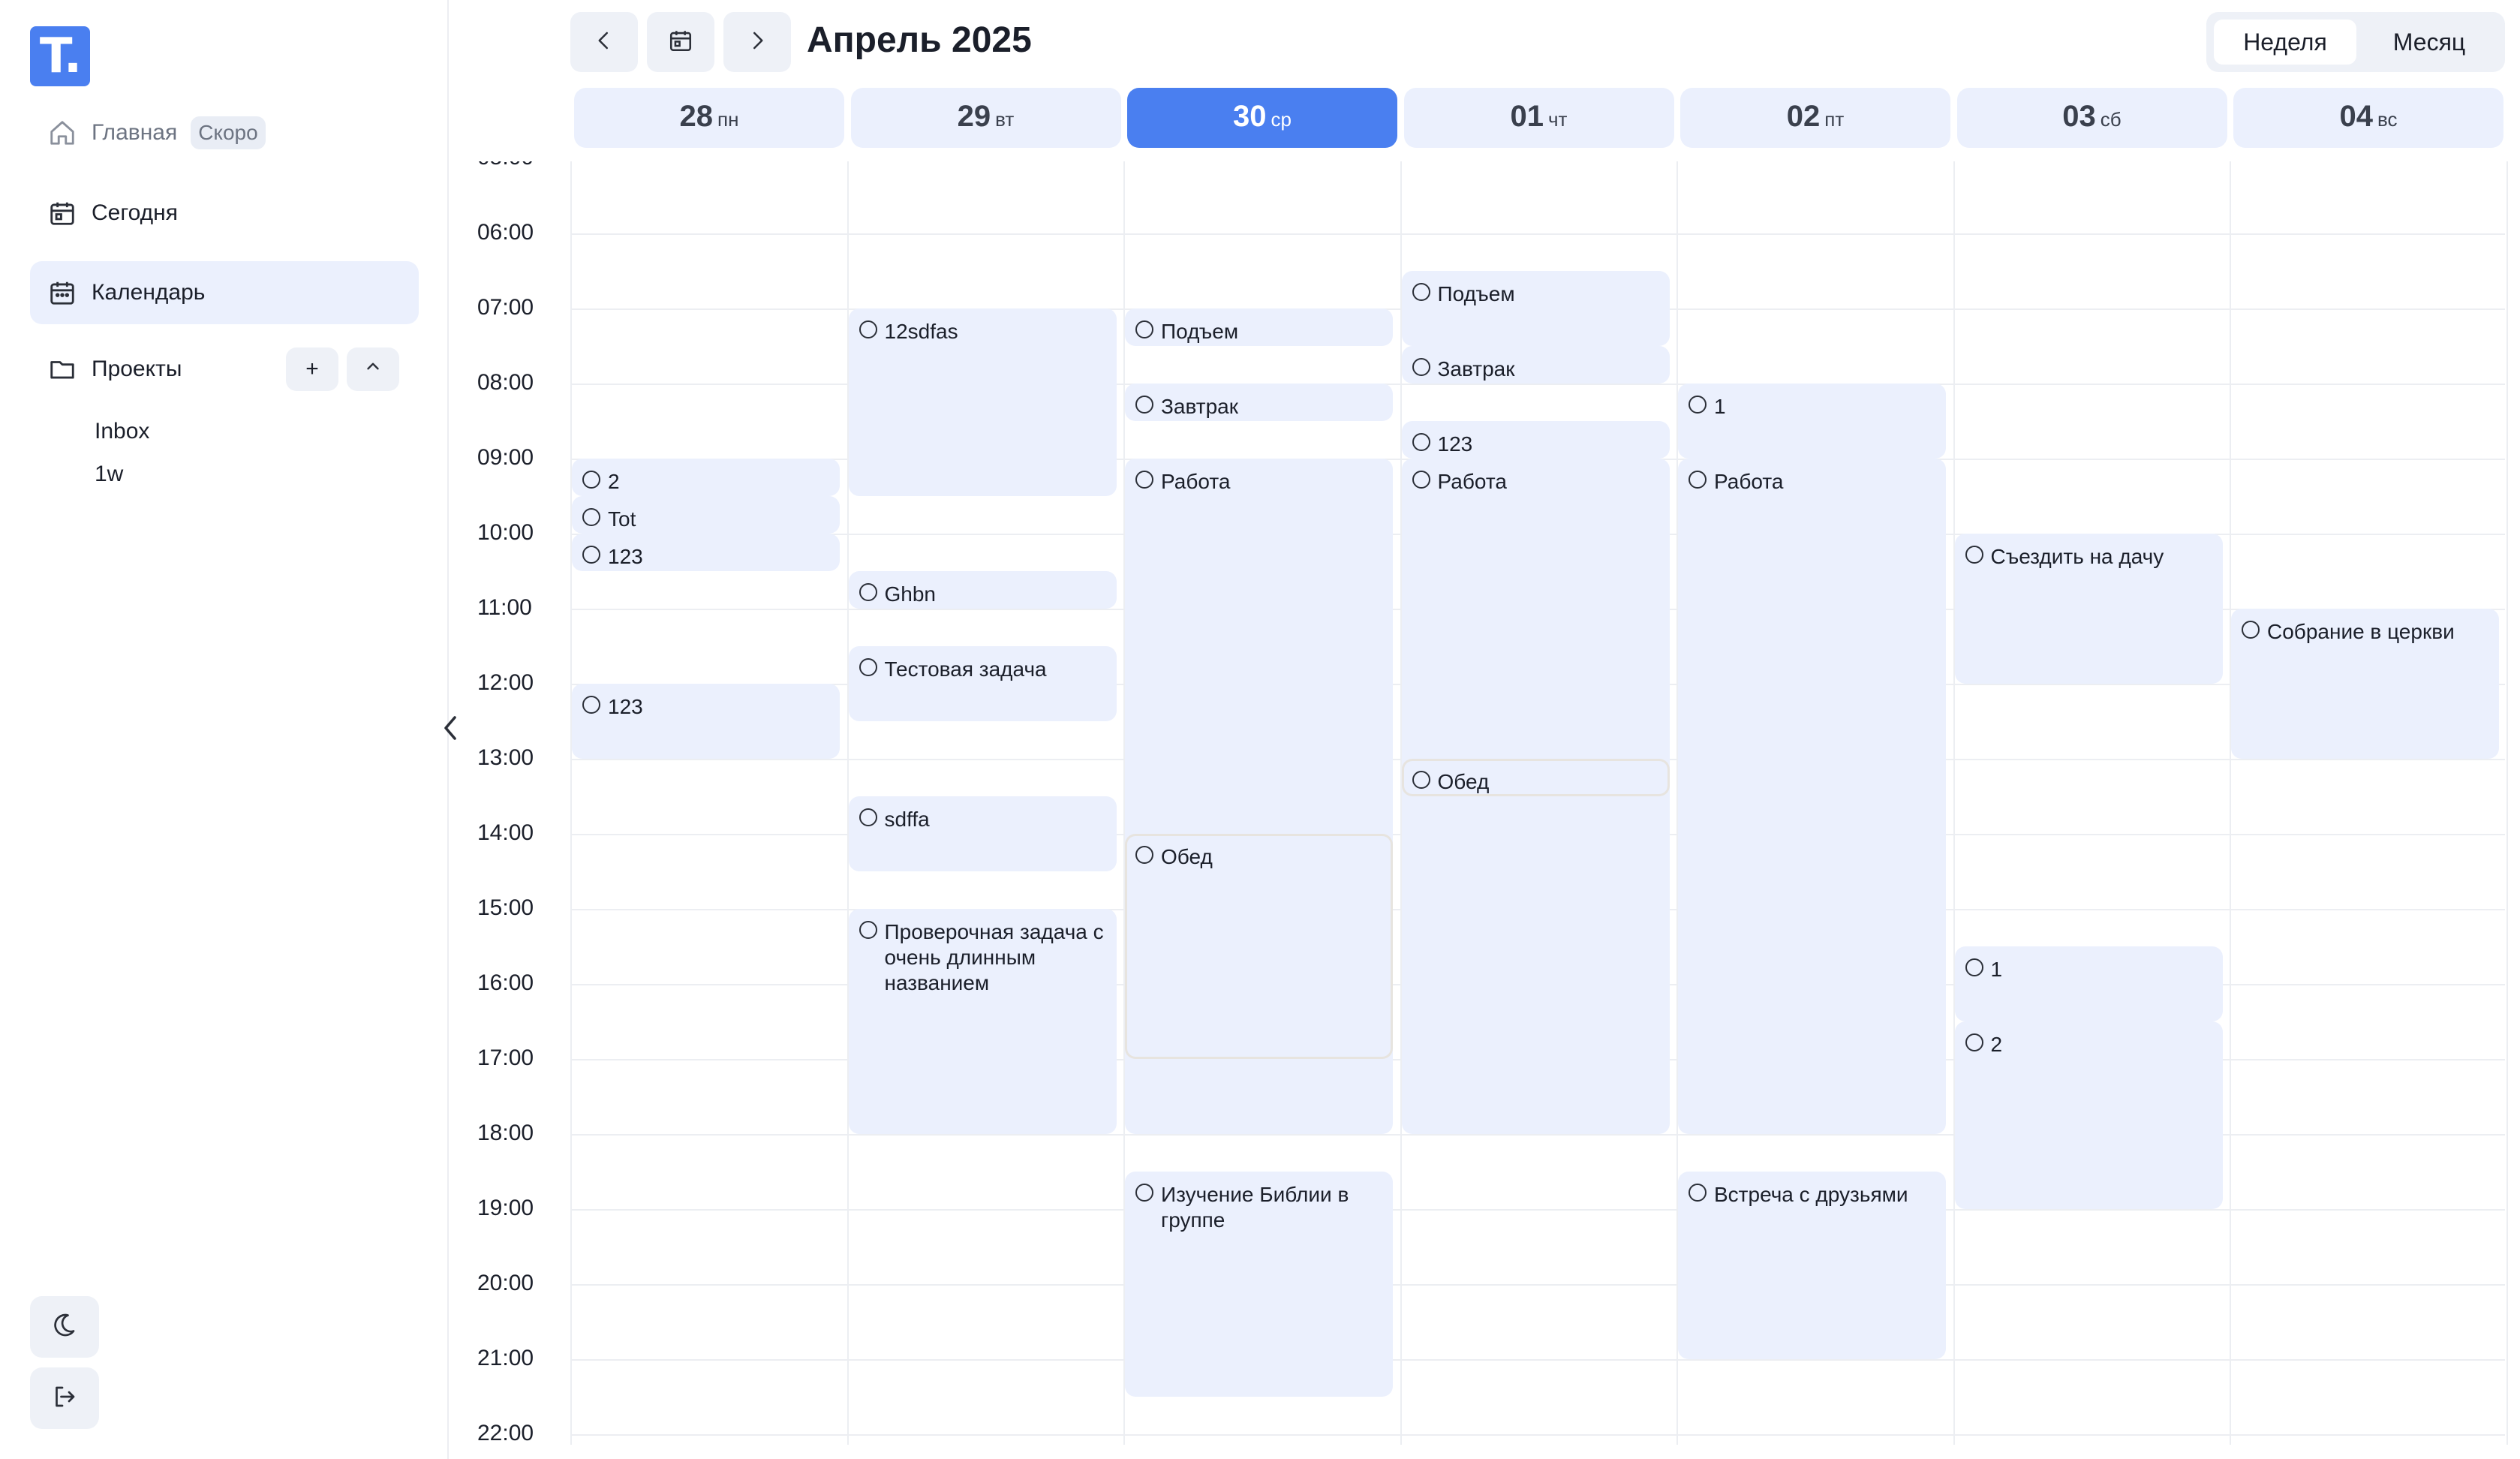  I want to click on event-card: Изучение Библии в группе, so click(1259, 1285).